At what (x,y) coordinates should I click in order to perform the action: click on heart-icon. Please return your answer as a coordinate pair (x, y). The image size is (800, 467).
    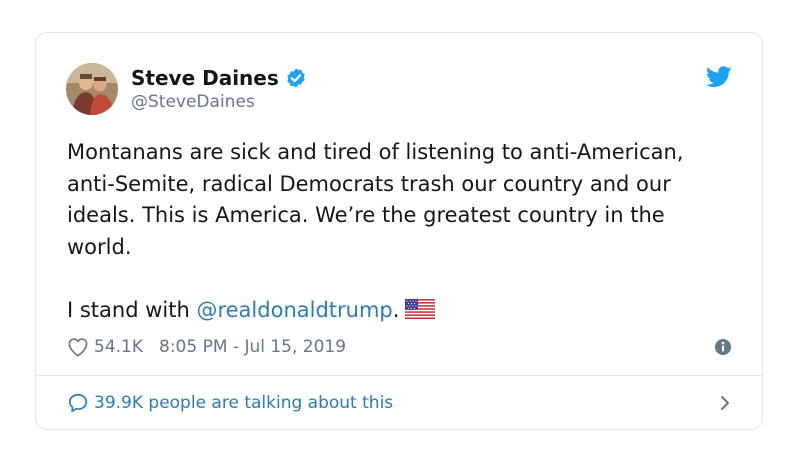
    Looking at the image, I should click on (78, 347).